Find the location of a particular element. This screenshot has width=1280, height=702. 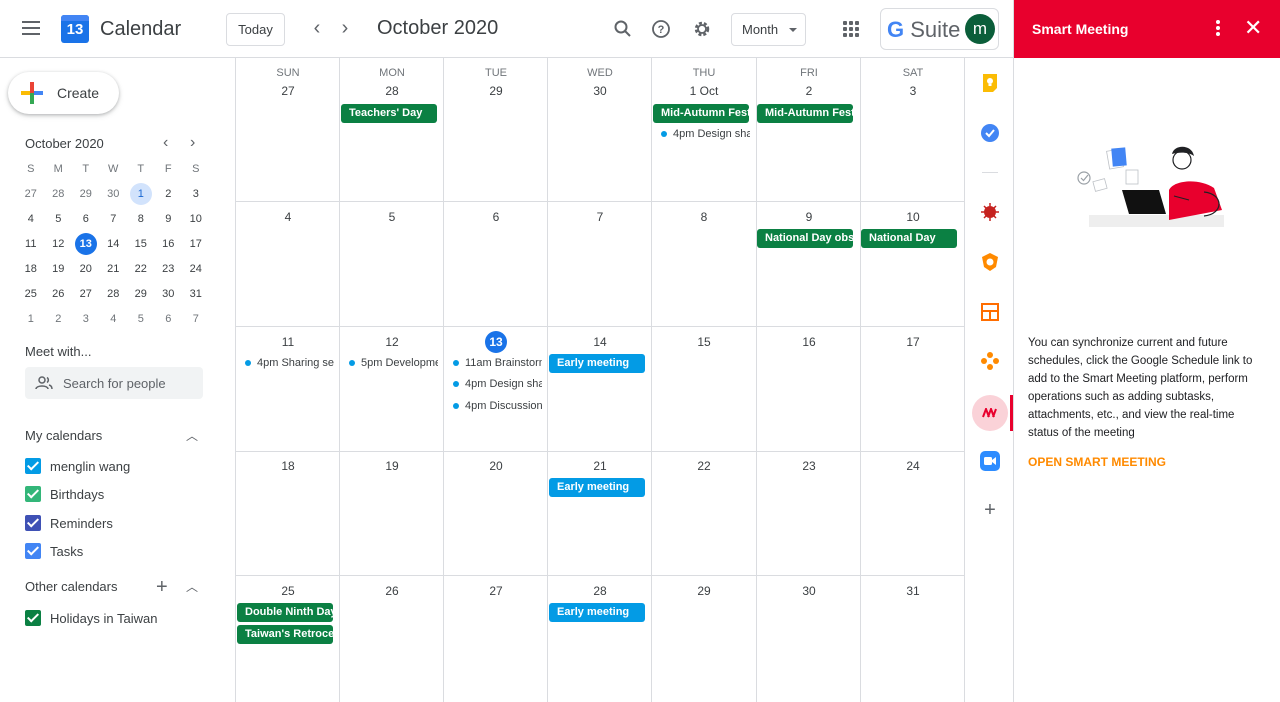

date-number: 28 is located at coordinates (392, 91).